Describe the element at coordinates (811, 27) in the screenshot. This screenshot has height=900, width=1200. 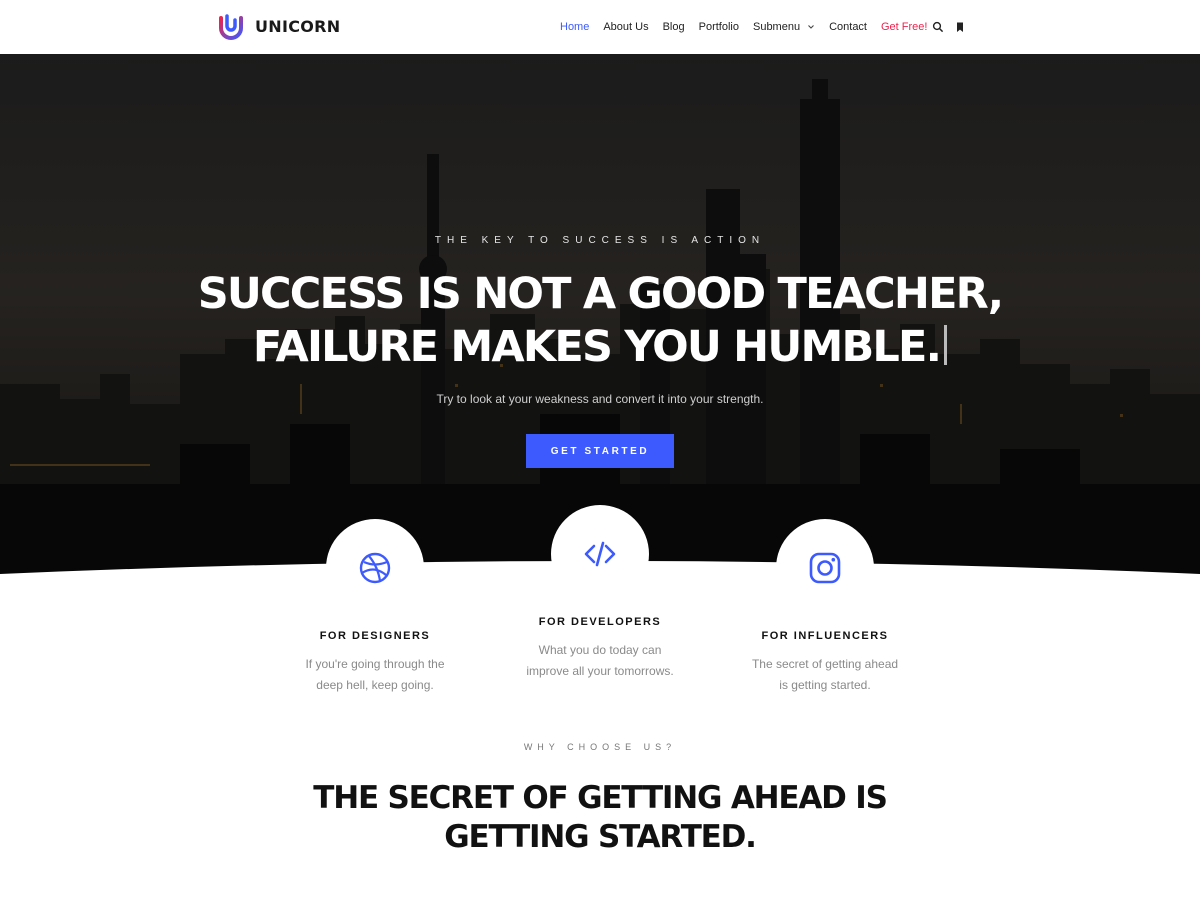
I see `chevron-down-icon` at that location.